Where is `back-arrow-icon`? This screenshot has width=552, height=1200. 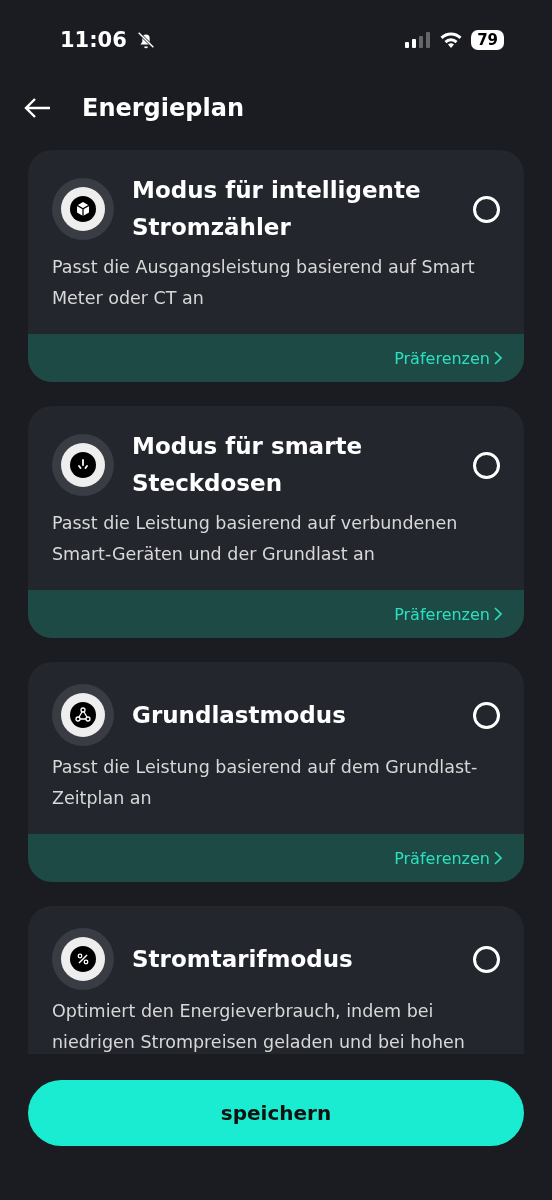 back-arrow-icon is located at coordinates (38, 108).